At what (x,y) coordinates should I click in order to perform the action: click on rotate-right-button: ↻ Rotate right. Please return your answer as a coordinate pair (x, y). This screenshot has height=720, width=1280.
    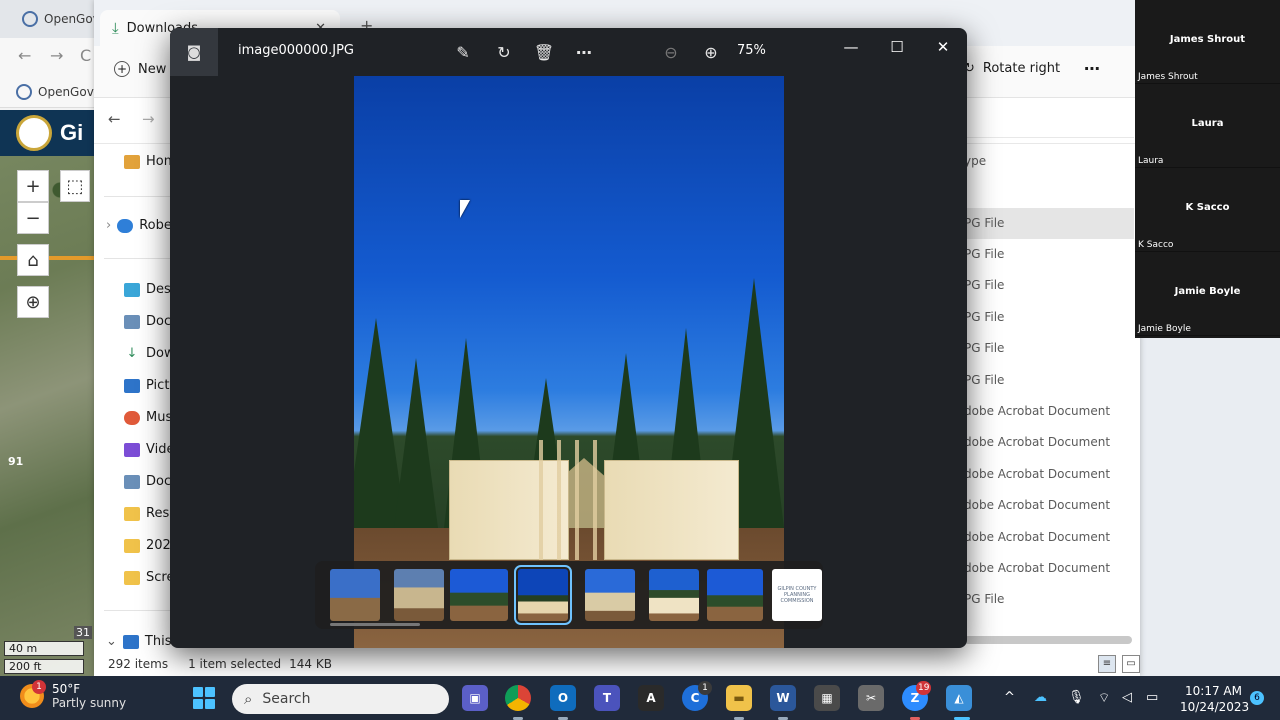
    Looking at the image, I should click on (1012, 68).